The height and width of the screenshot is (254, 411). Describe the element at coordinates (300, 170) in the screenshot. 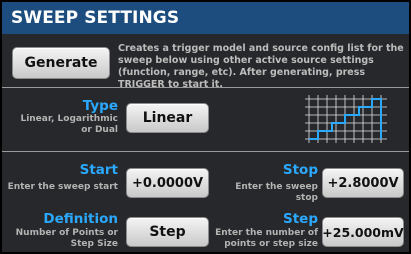

I see `stop-title: Stop` at that location.